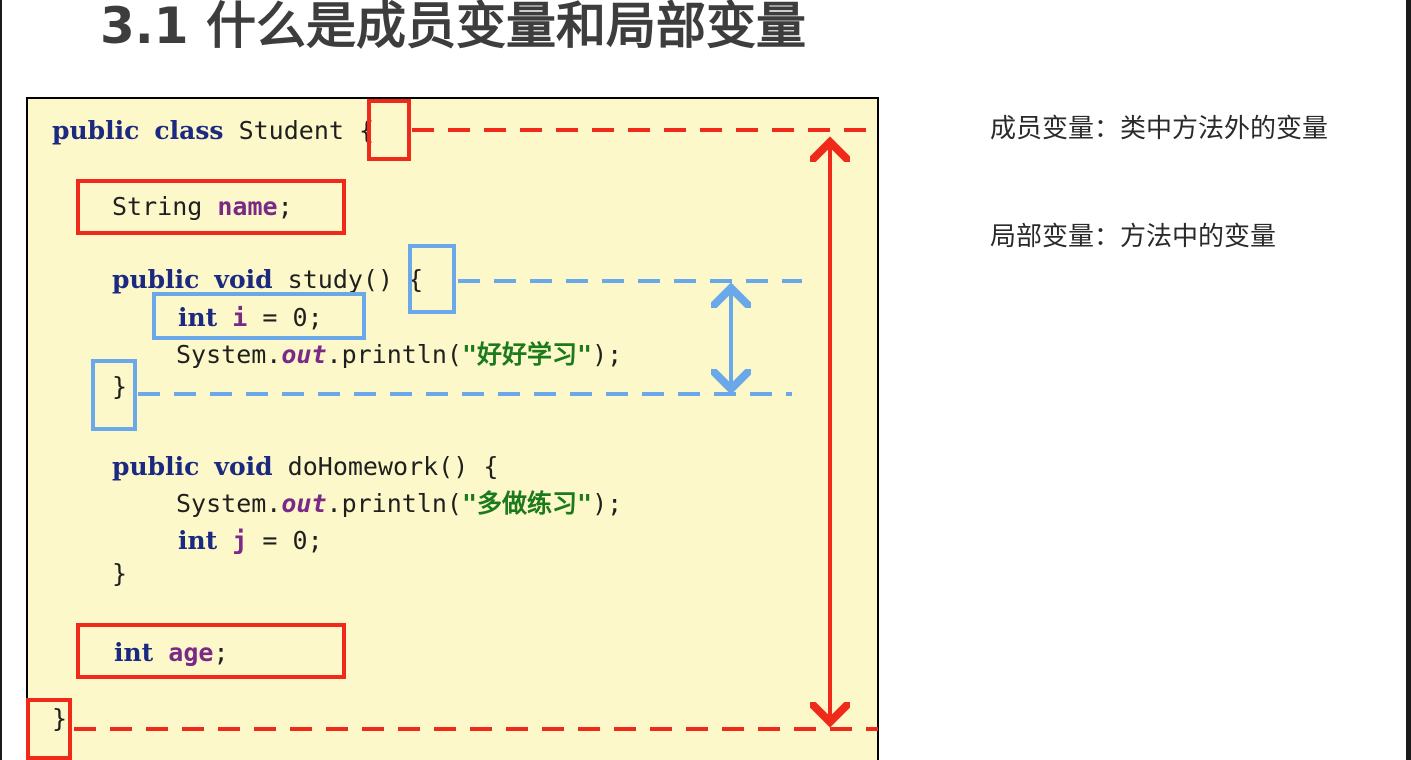  What do you see at coordinates (240, 540) in the screenshot?
I see `local-variable: j` at bounding box center [240, 540].